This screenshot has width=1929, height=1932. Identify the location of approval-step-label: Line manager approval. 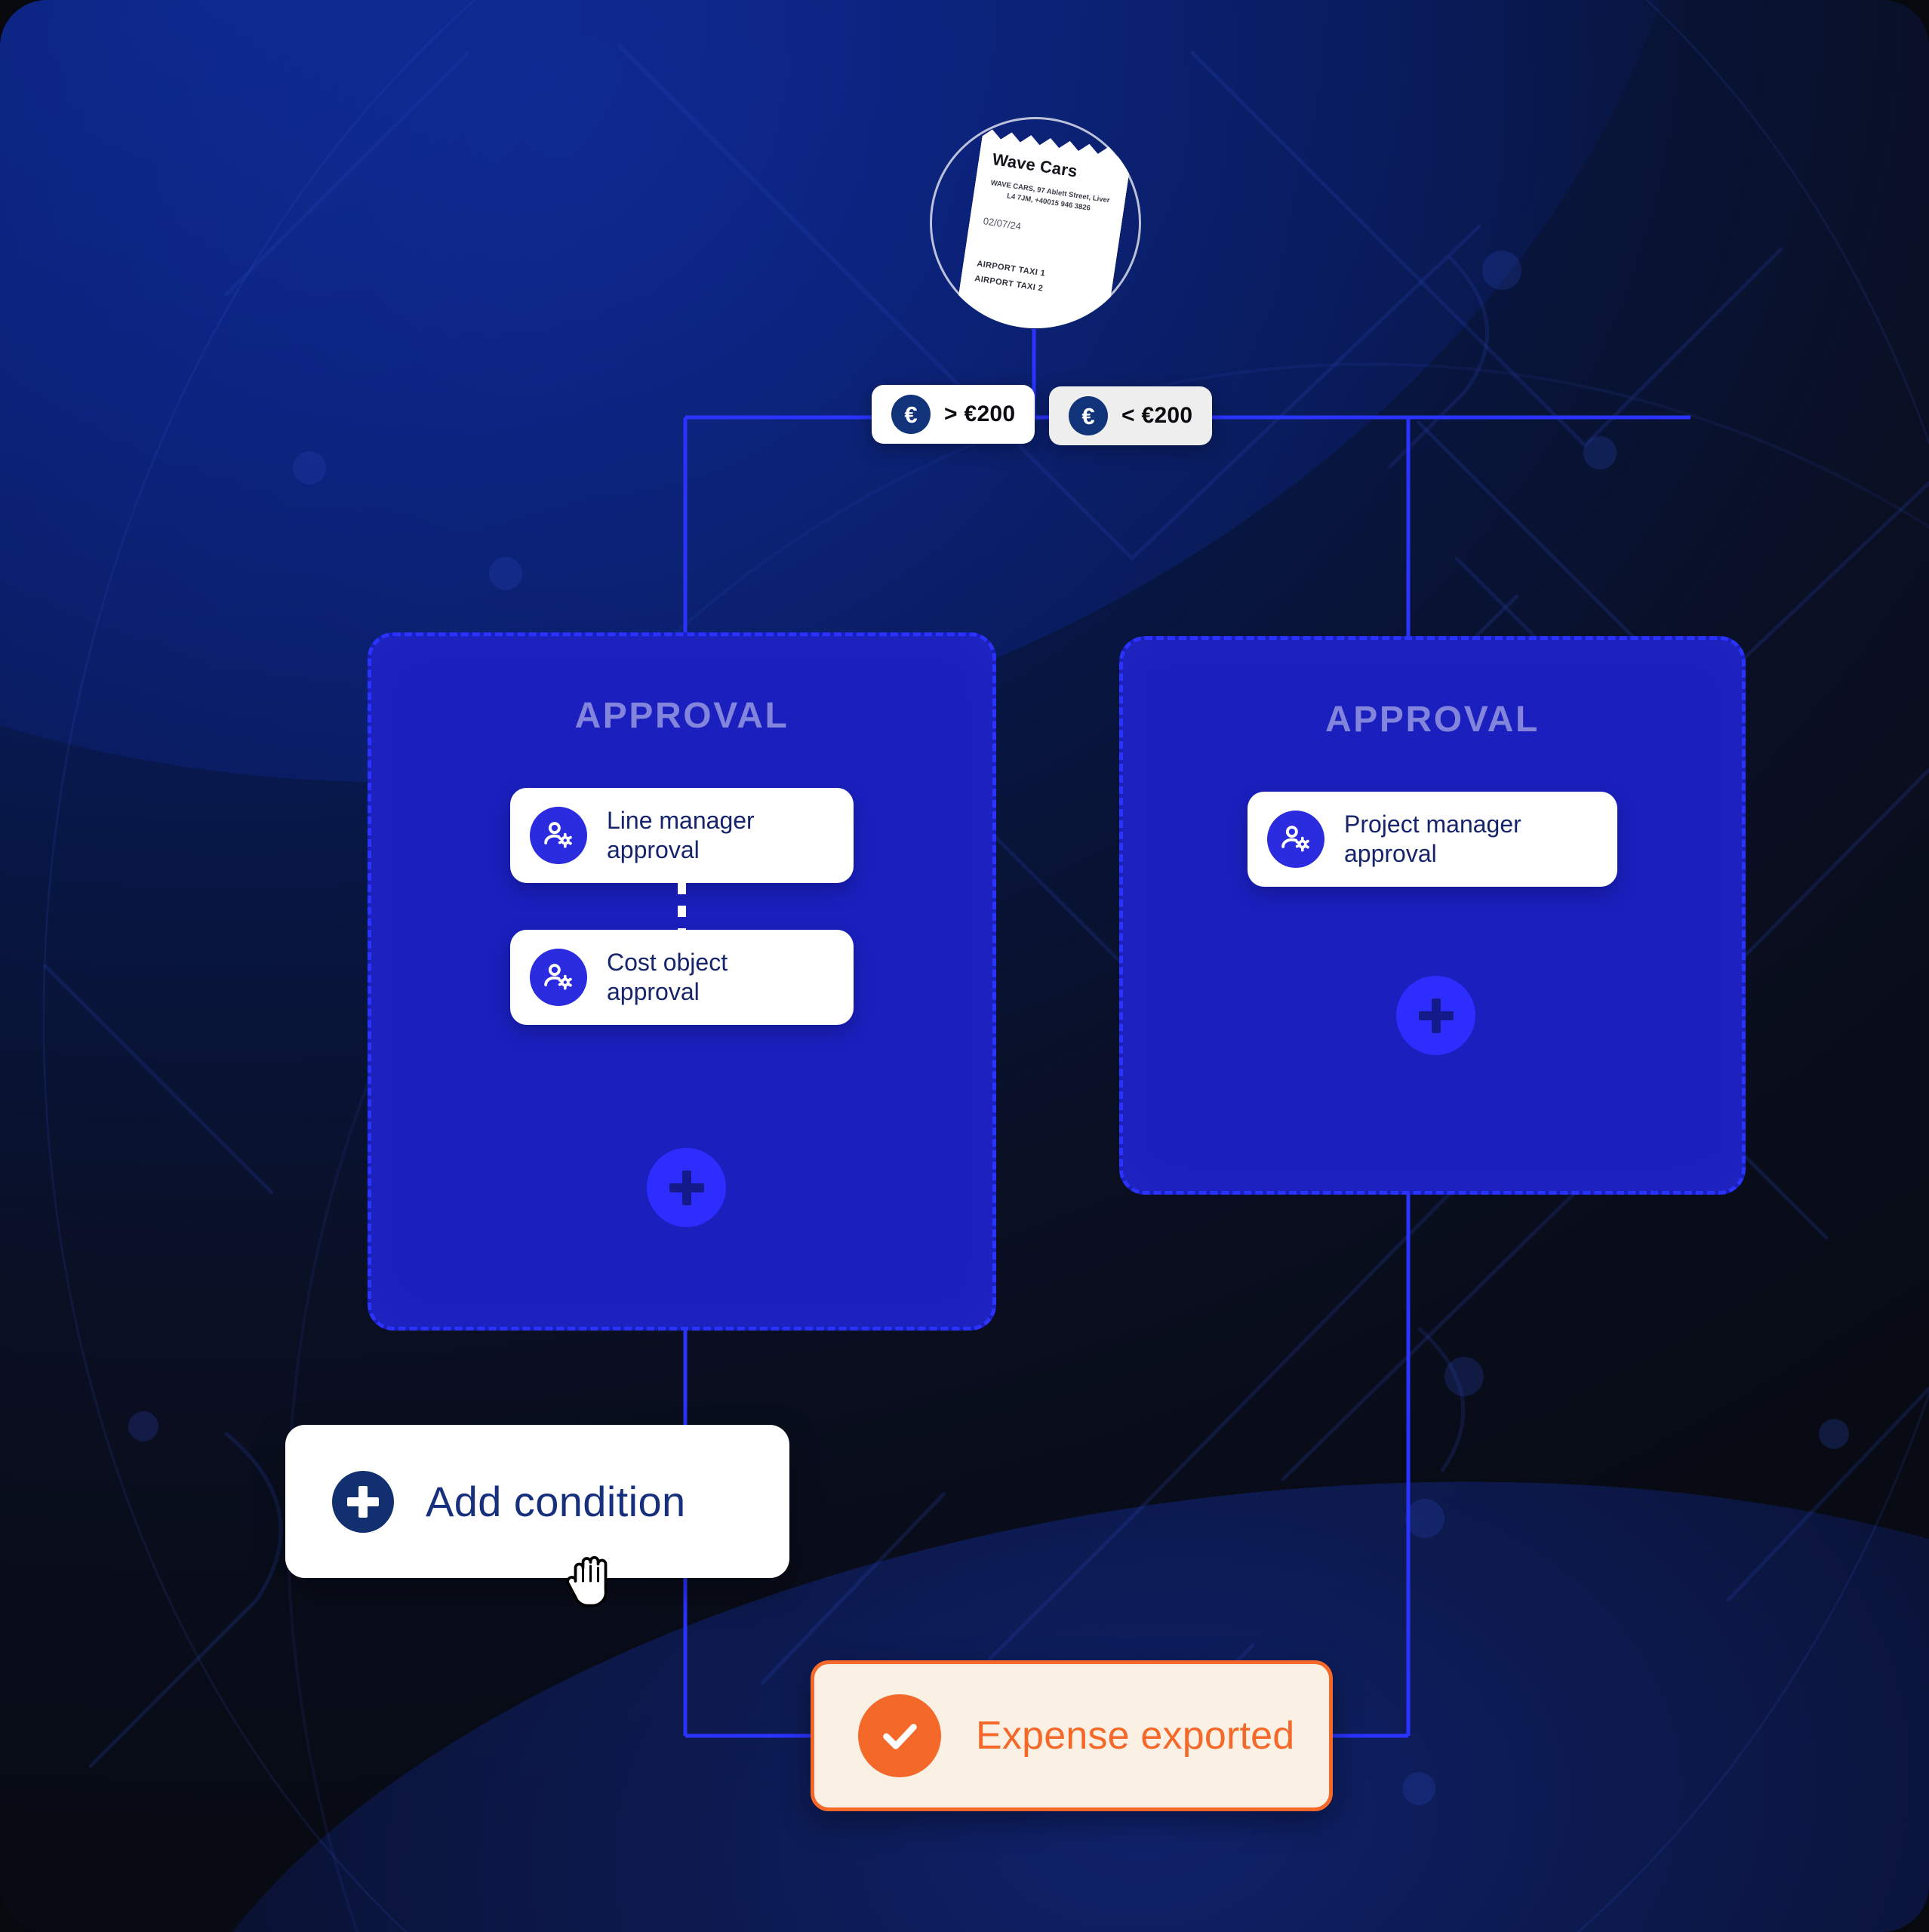
(681, 835).